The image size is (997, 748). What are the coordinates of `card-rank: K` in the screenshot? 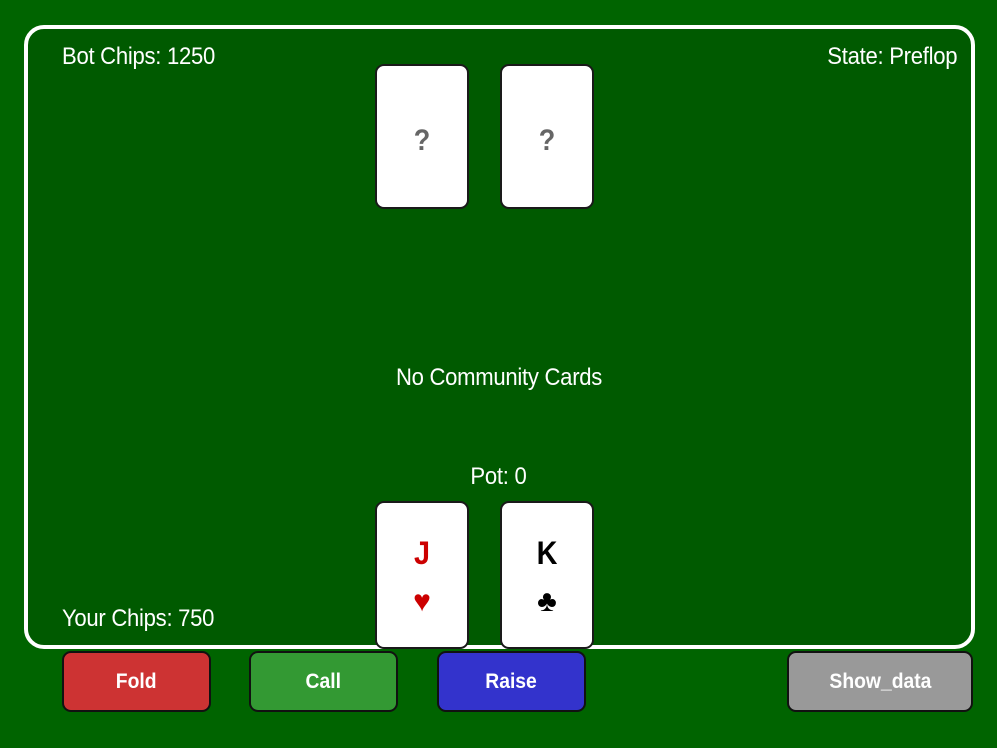 It's located at (547, 553).